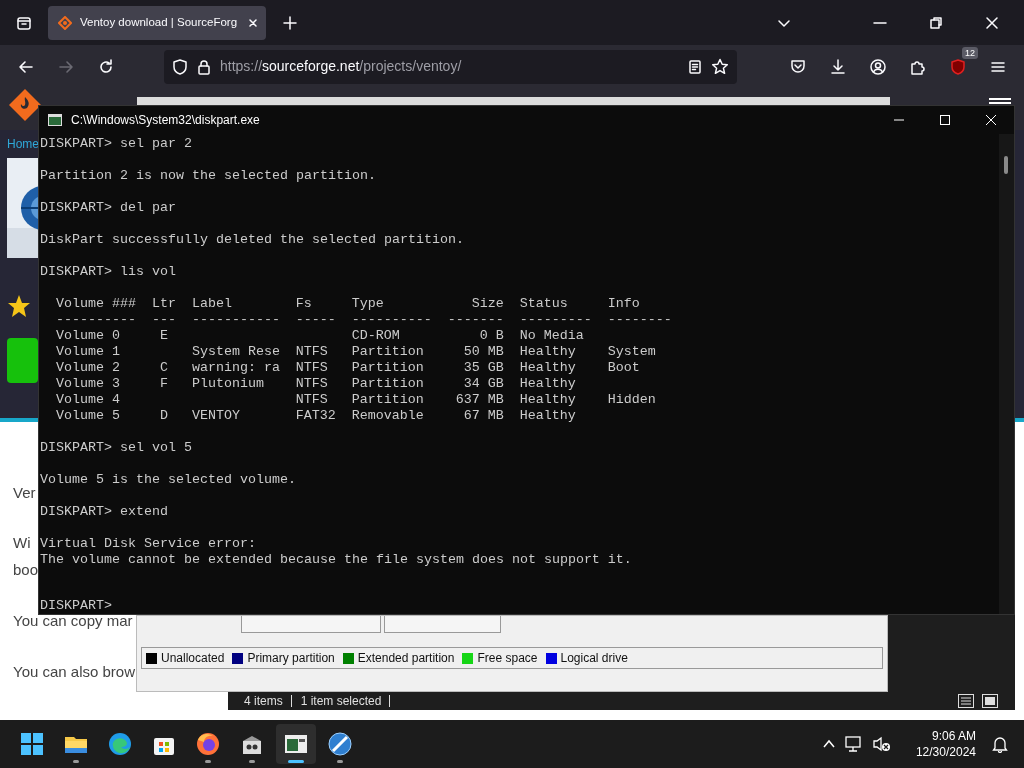 The image size is (1024, 768). I want to click on reload-icon, so click(106, 66).